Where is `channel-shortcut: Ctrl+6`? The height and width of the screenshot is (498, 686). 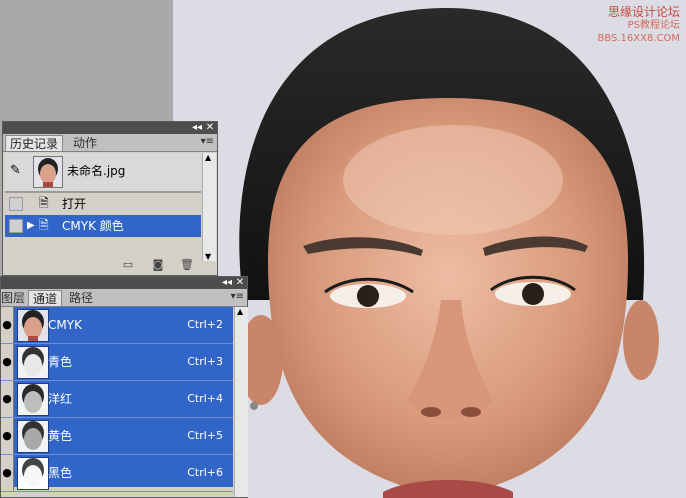 channel-shortcut: Ctrl+6 is located at coordinates (205, 472).